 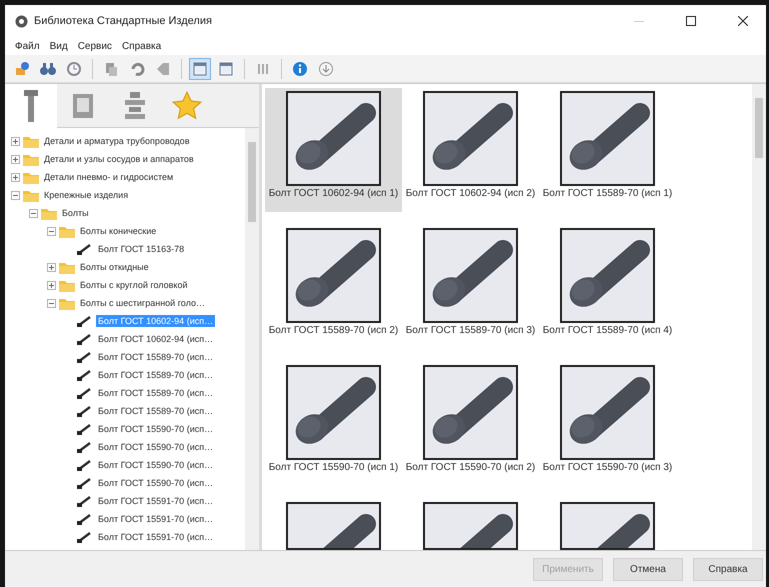 What do you see at coordinates (95, 46) in the screenshot?
I see `menu-item: Сервис` at bounding box center [95, 46].